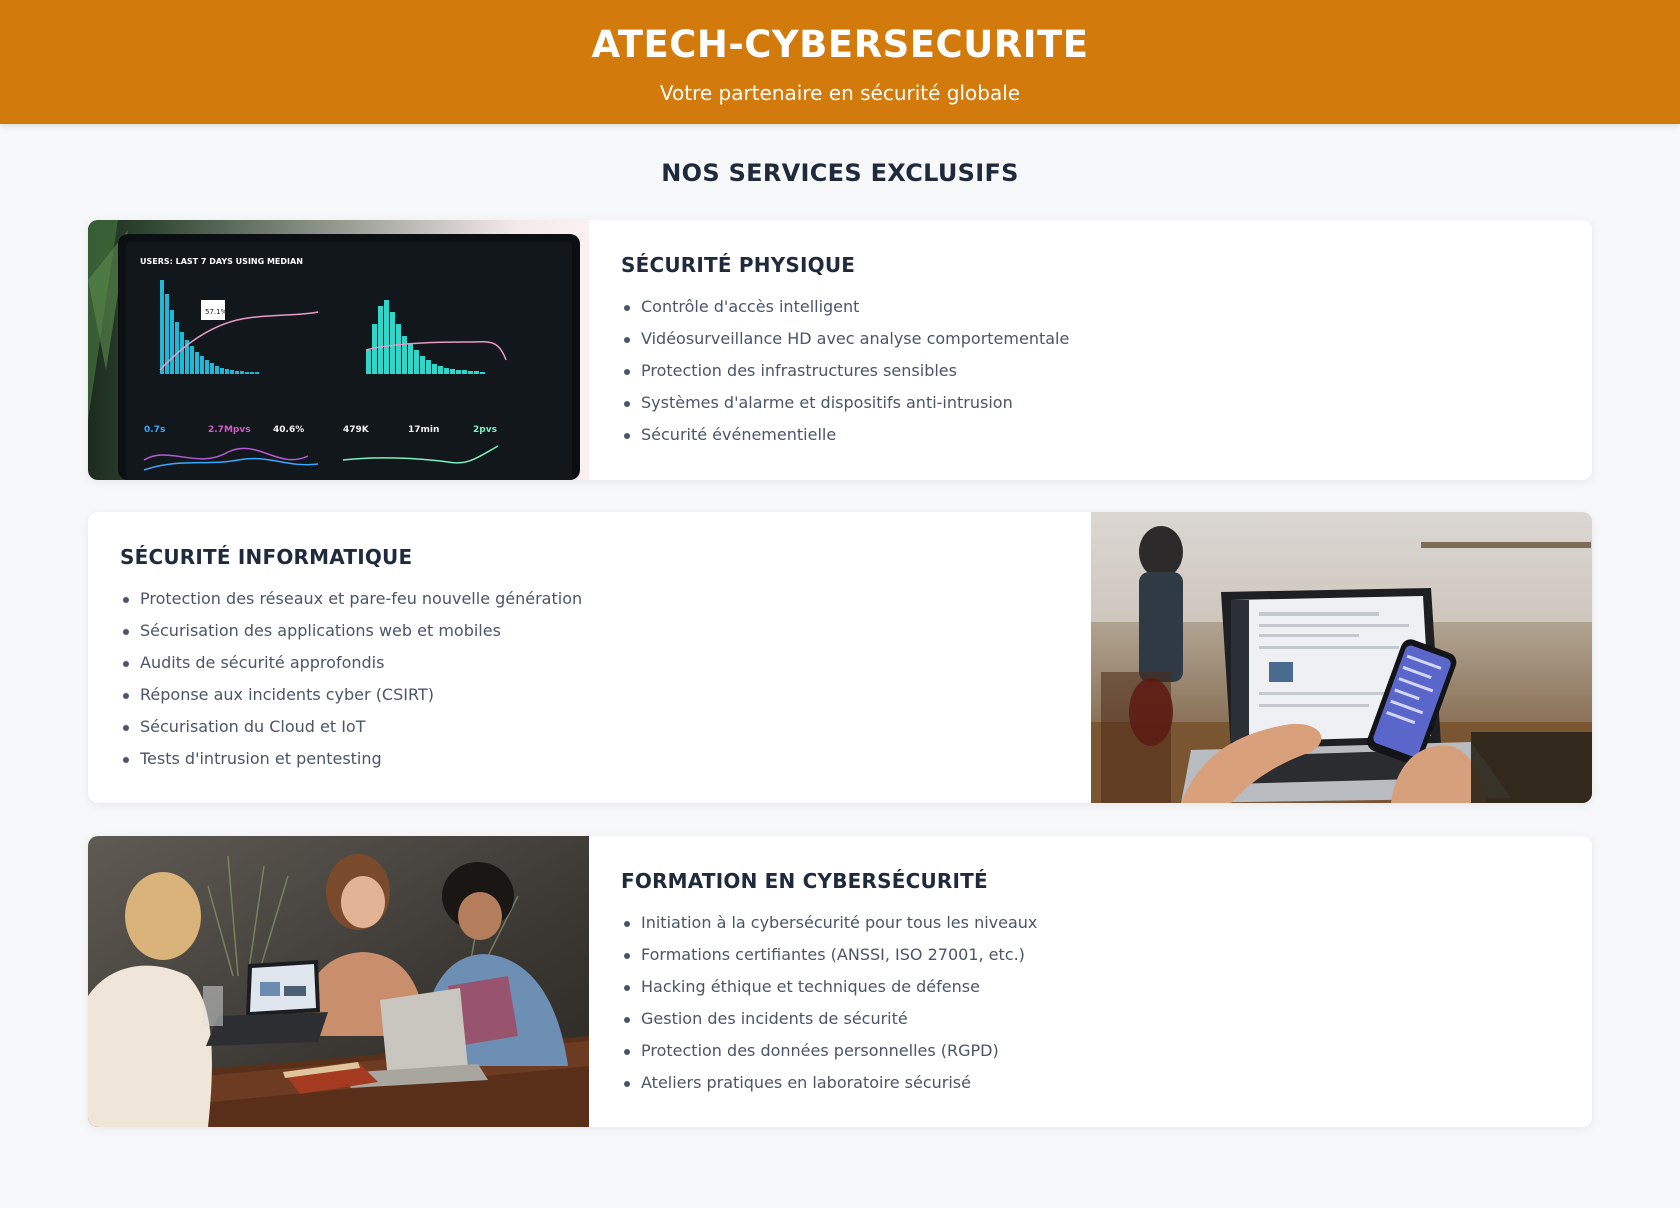 Image resolution: width=1680 pixels, height=1208 pixels. Describe the element at coordinates (338, 981) in the screenshot. I see `group-training-laptops-photo` at that location.